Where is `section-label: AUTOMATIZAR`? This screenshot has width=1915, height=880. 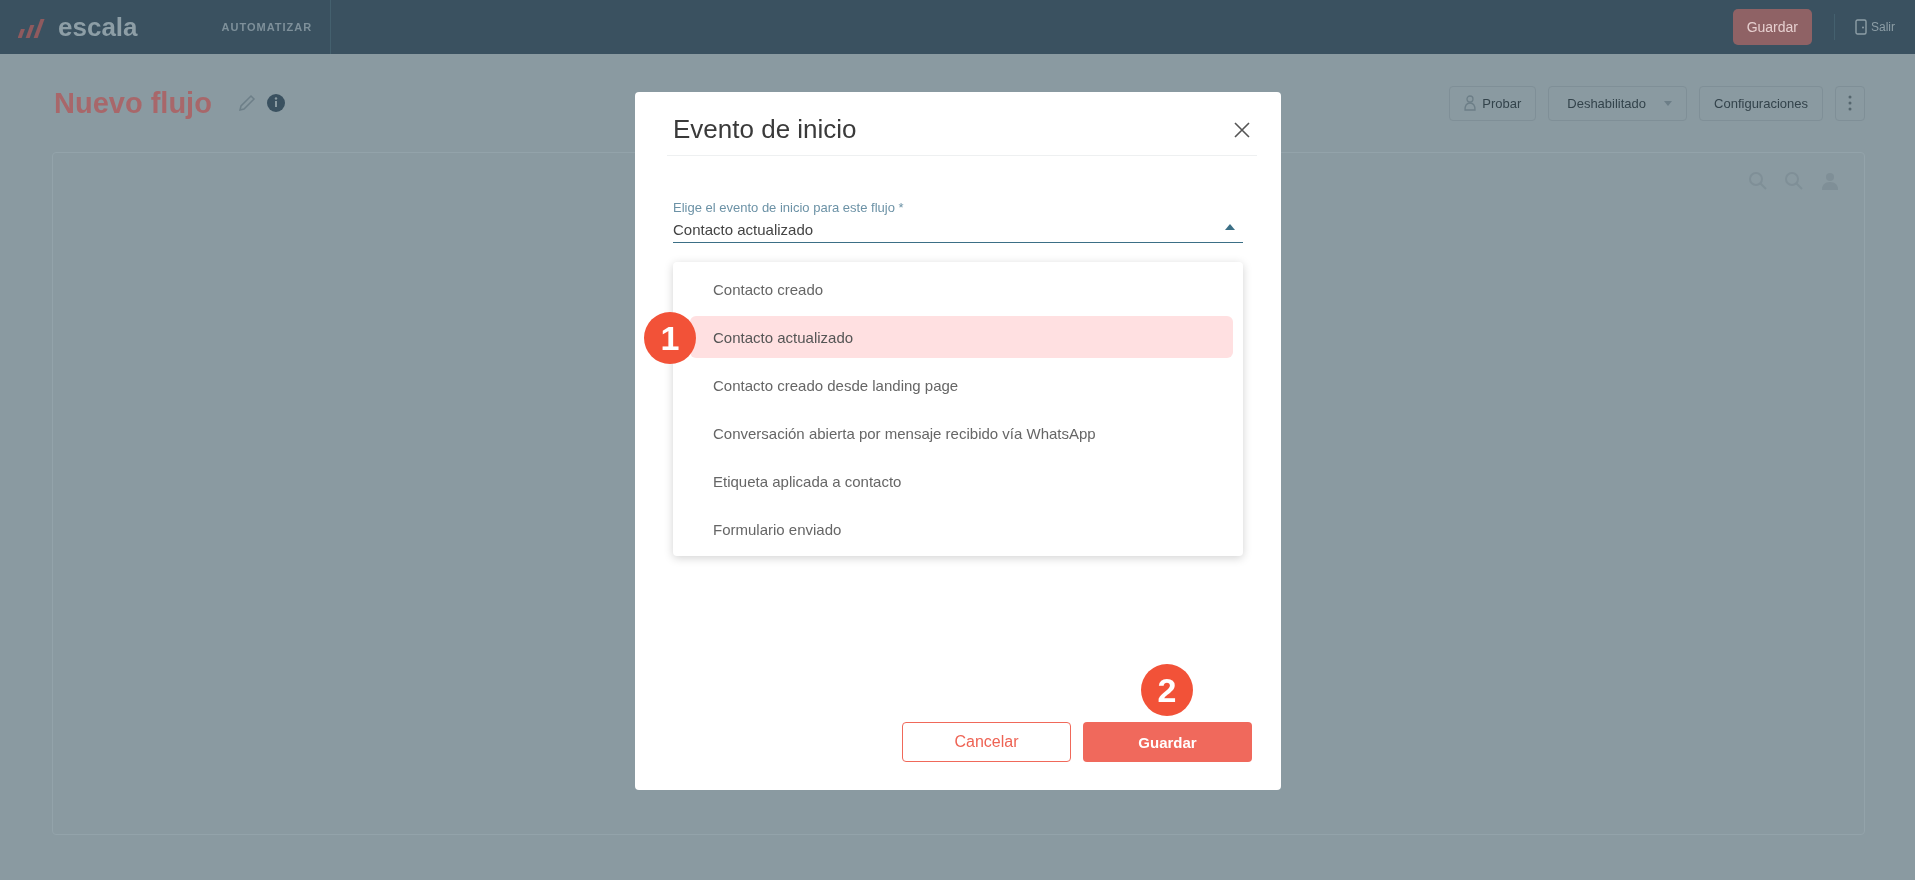 section-label: AUTOMATIZAR is located at coordinates (276, 27).